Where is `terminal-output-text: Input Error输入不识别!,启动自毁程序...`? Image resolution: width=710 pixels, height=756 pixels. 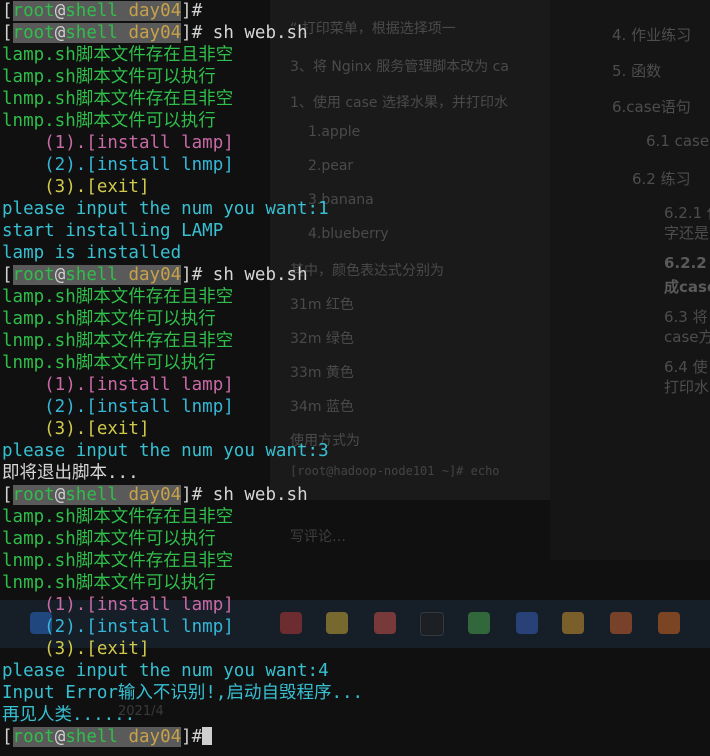
terminal-output-text: Input Error输入不识别!,启动自毁程序... is located at coordinates (183, 693).